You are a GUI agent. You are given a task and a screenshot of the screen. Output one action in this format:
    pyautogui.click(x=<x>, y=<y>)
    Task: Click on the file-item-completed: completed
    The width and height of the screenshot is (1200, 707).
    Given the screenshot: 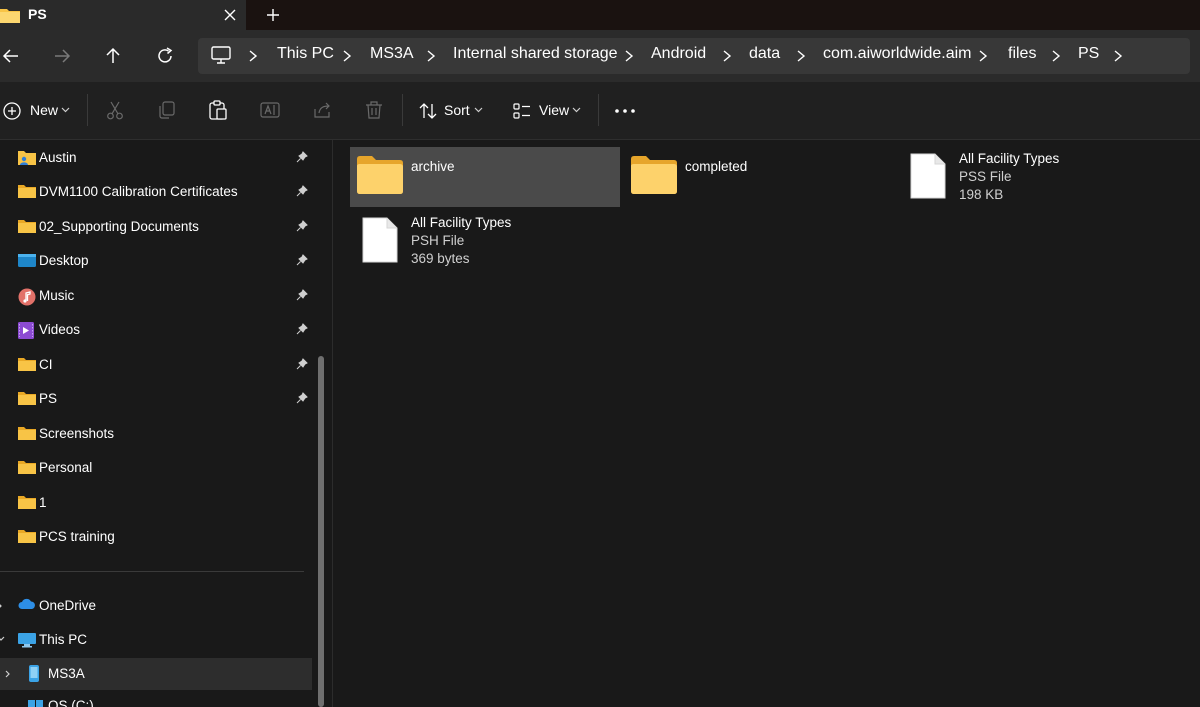 What is the action you would take?
    pyautogui.click(x=759, y=177)
    